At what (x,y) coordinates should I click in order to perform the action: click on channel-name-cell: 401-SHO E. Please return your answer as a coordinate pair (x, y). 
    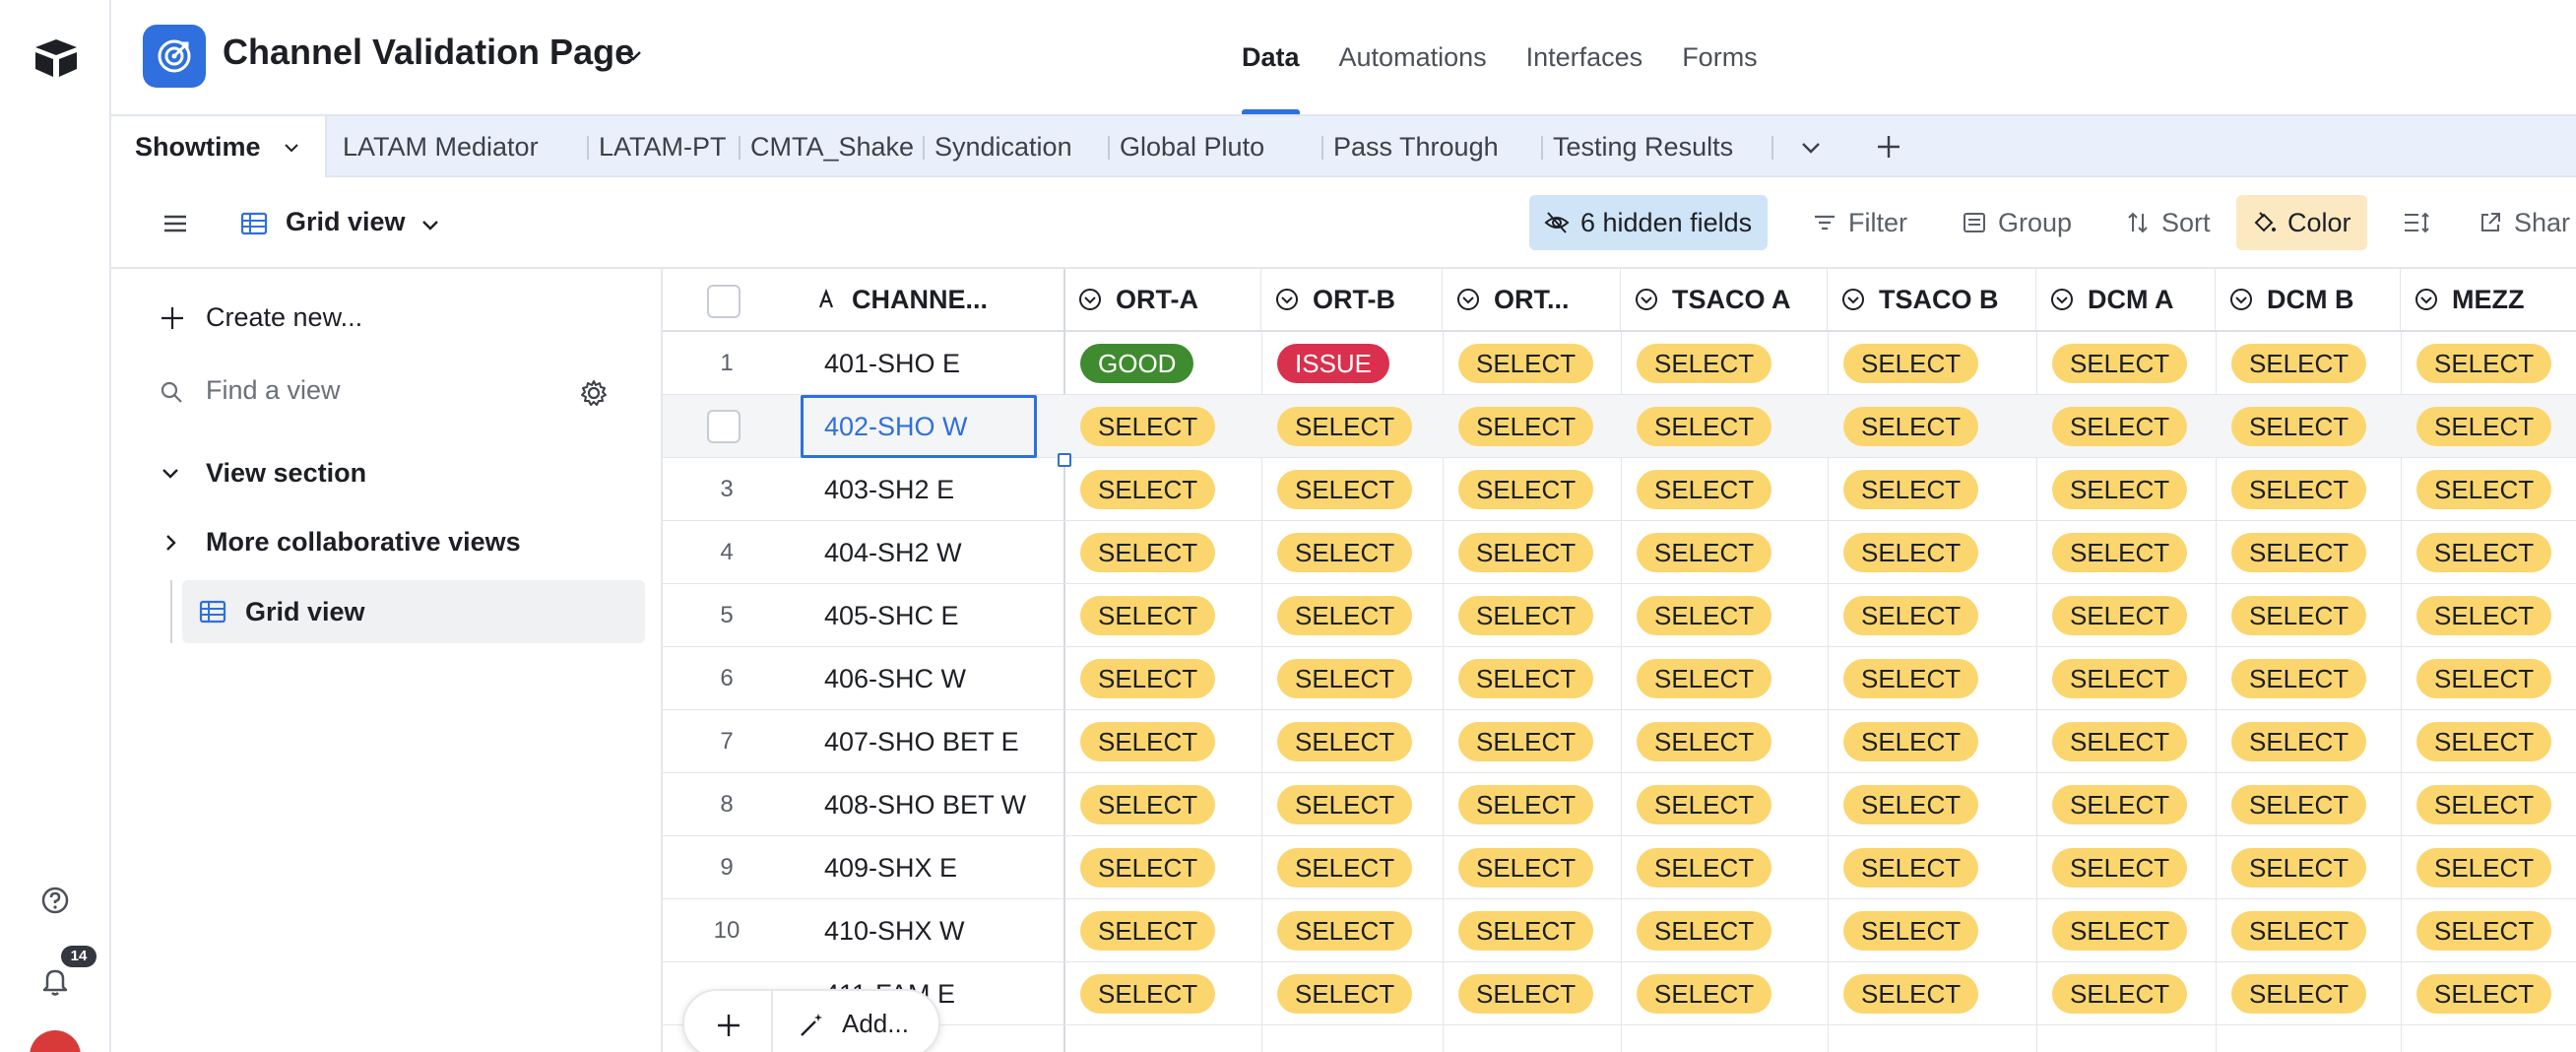
    Looking at the image, I should click on (919, 363).